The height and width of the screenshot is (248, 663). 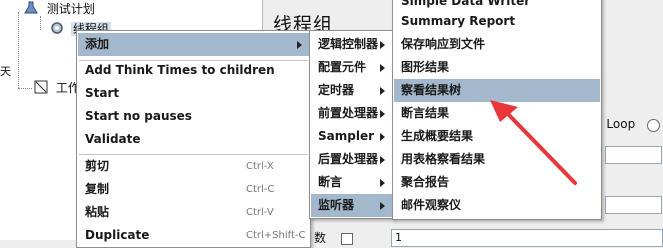 I want to click on annotation-arrow-icon, so click(x=533, y=142).